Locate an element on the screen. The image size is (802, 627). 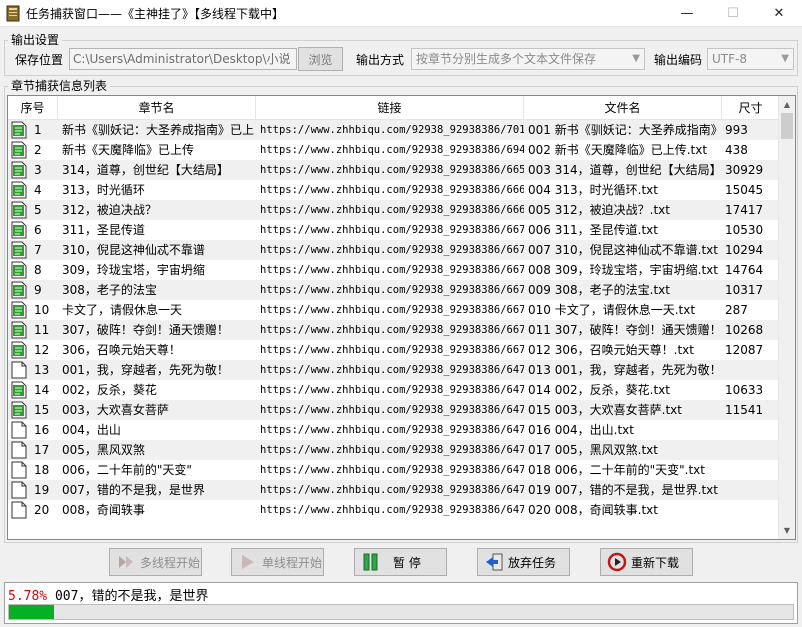
single-thread-start-button: 单线程开始 is located at coordinates (277, 562).